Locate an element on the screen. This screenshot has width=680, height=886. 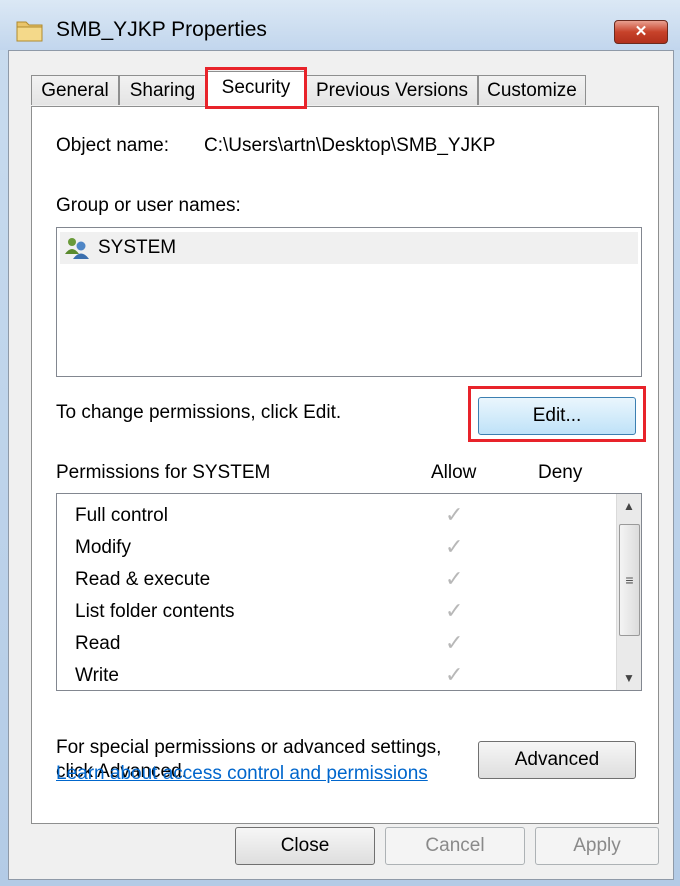
permissions-scrollbar: ▲ ≡ ▼ is located at coordinates (628, 592).